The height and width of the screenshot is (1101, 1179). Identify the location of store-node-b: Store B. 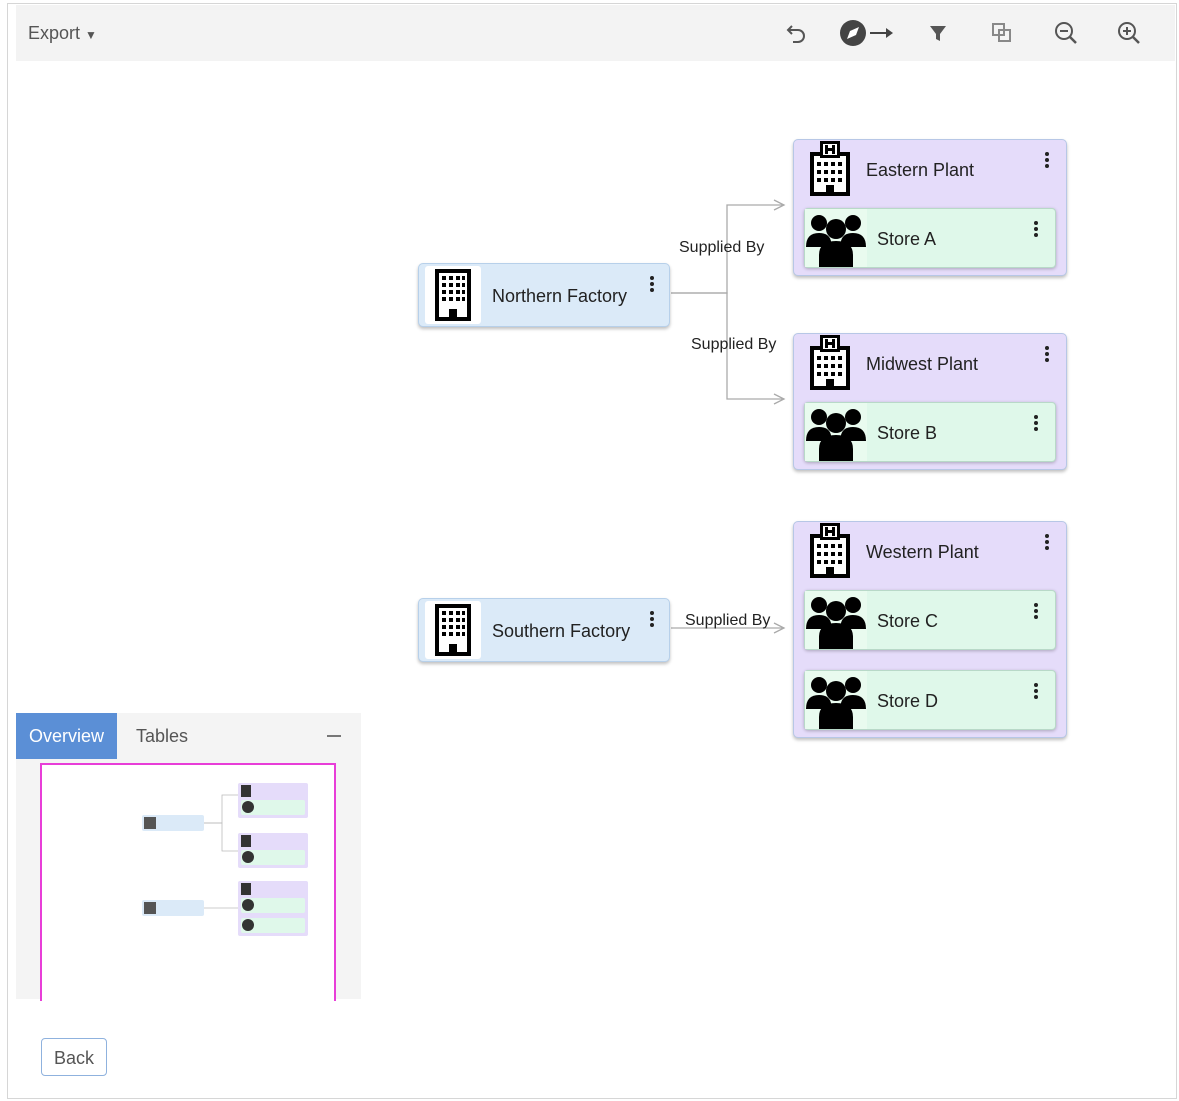
(930, 432).